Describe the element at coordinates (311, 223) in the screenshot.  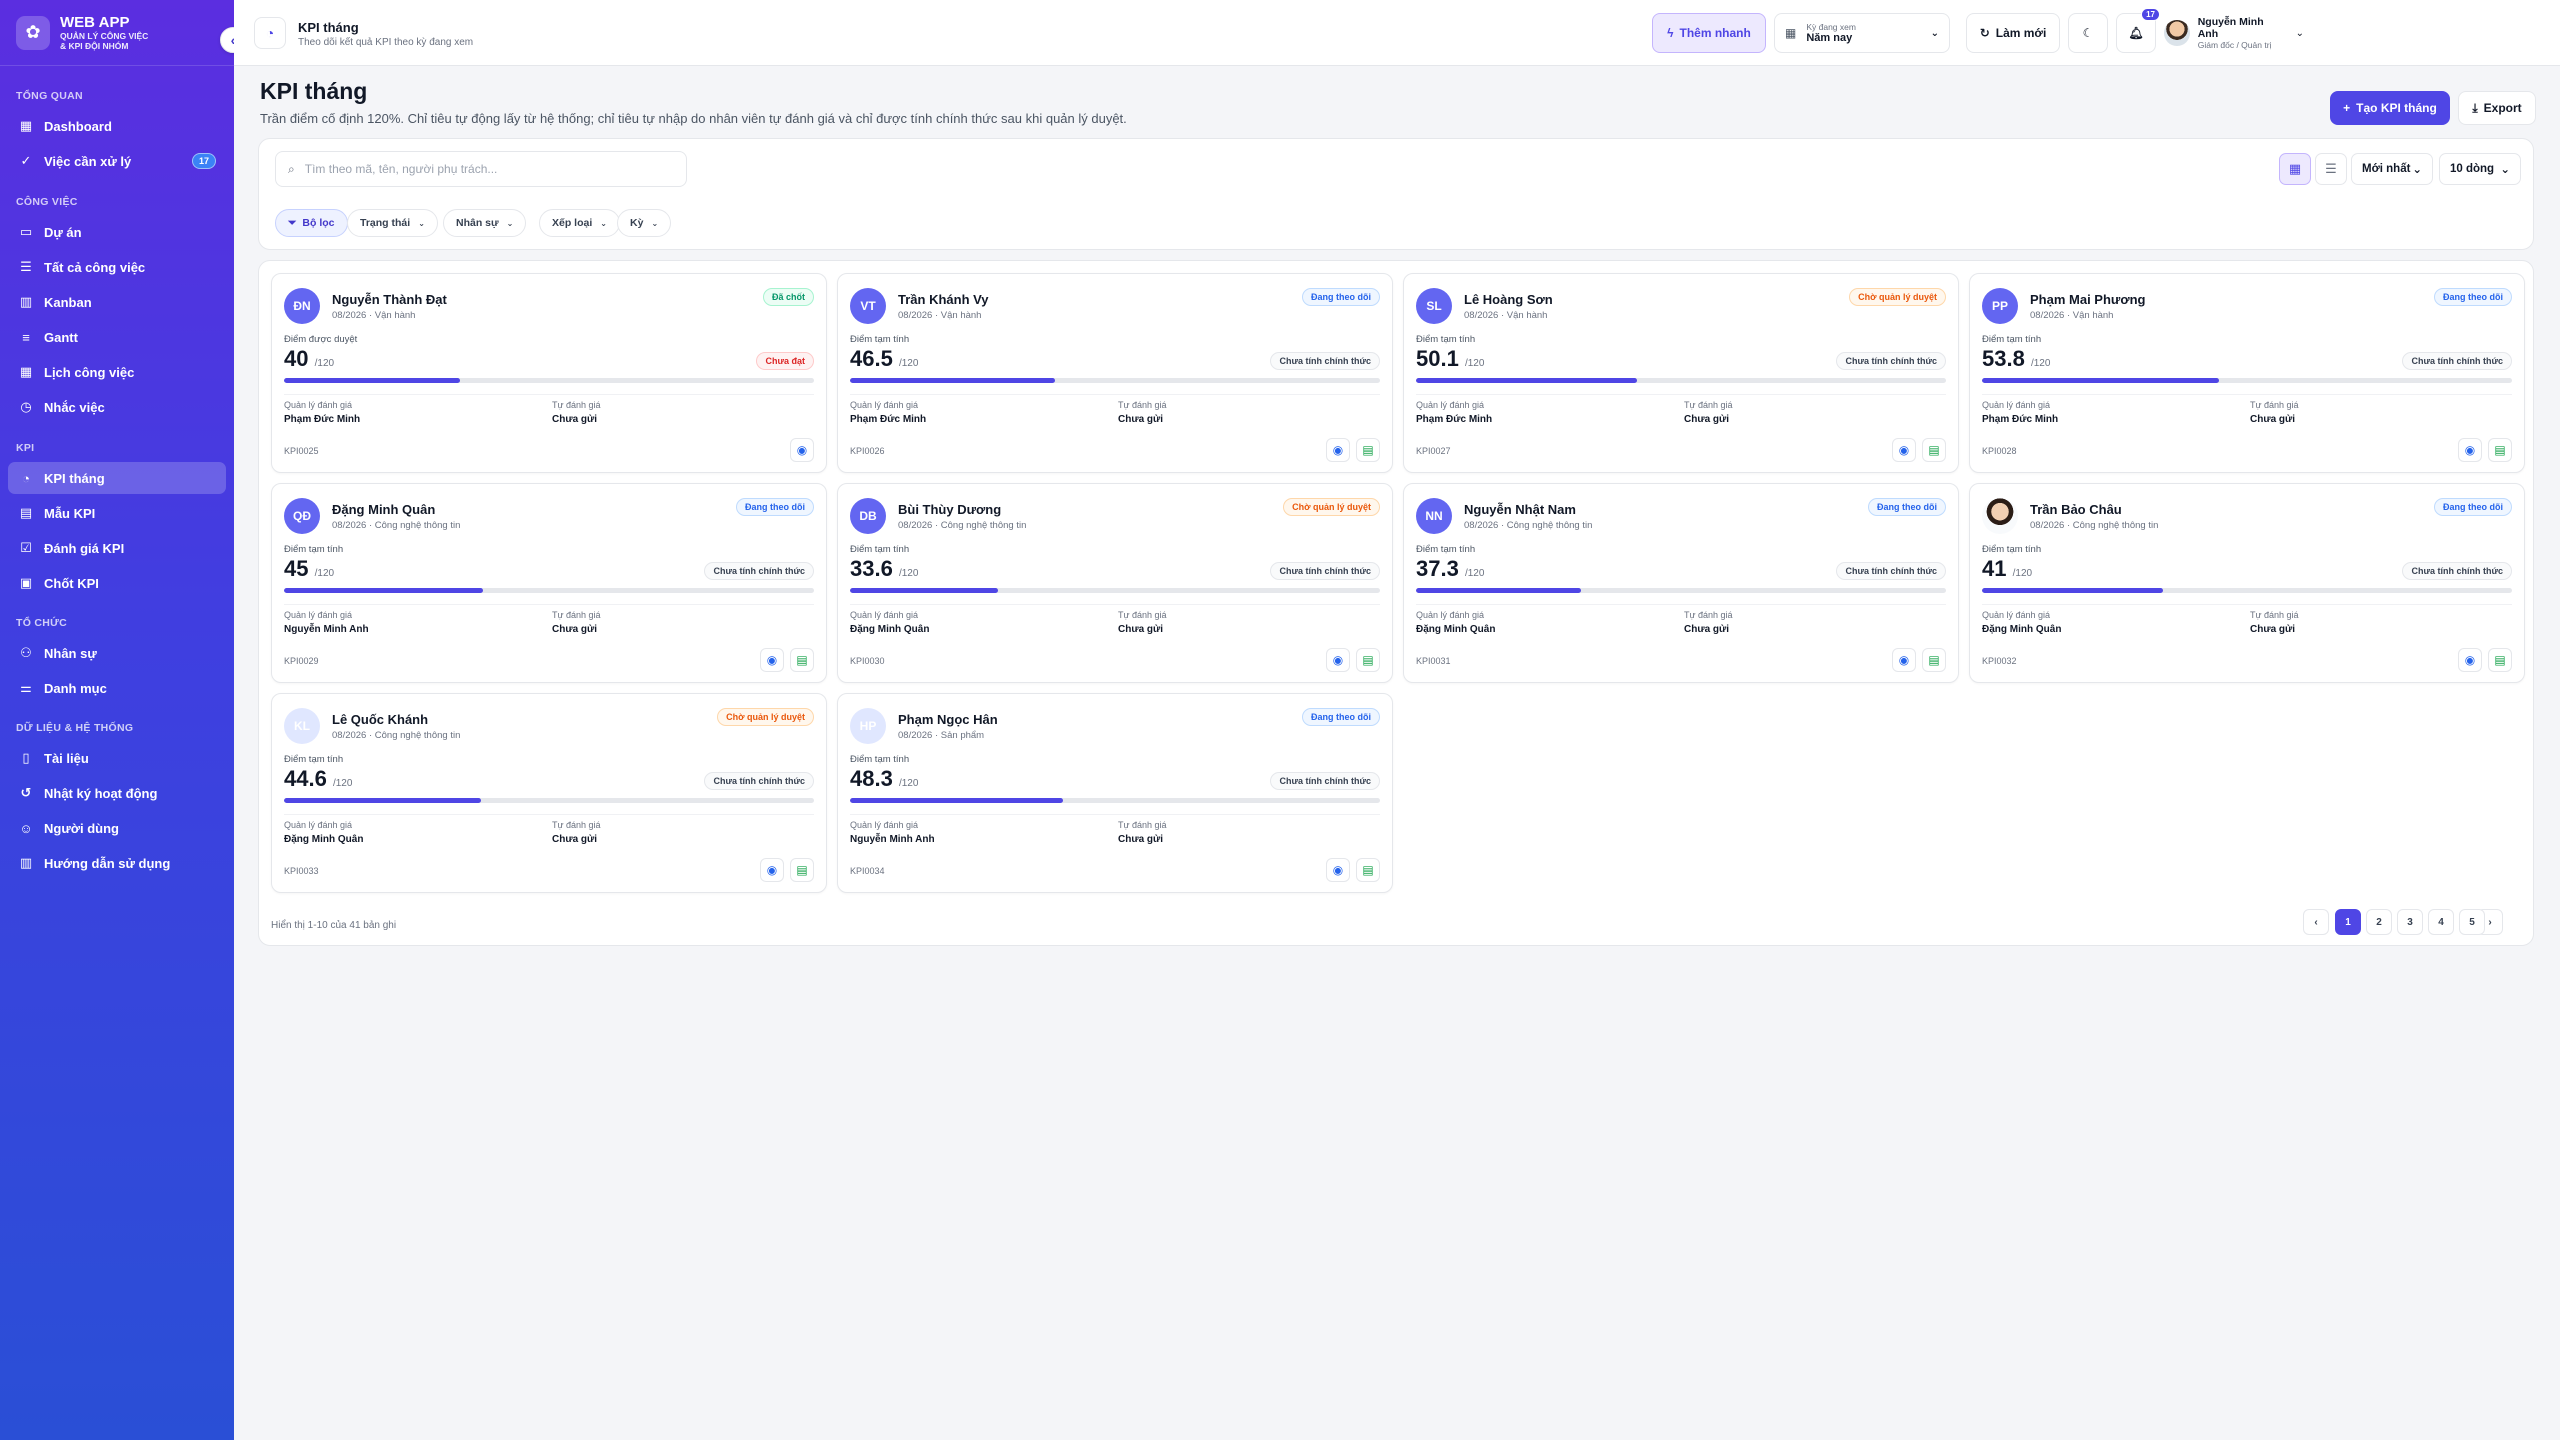
I see `filter-chip-all: ⏷ Bộ lọc` at that location.